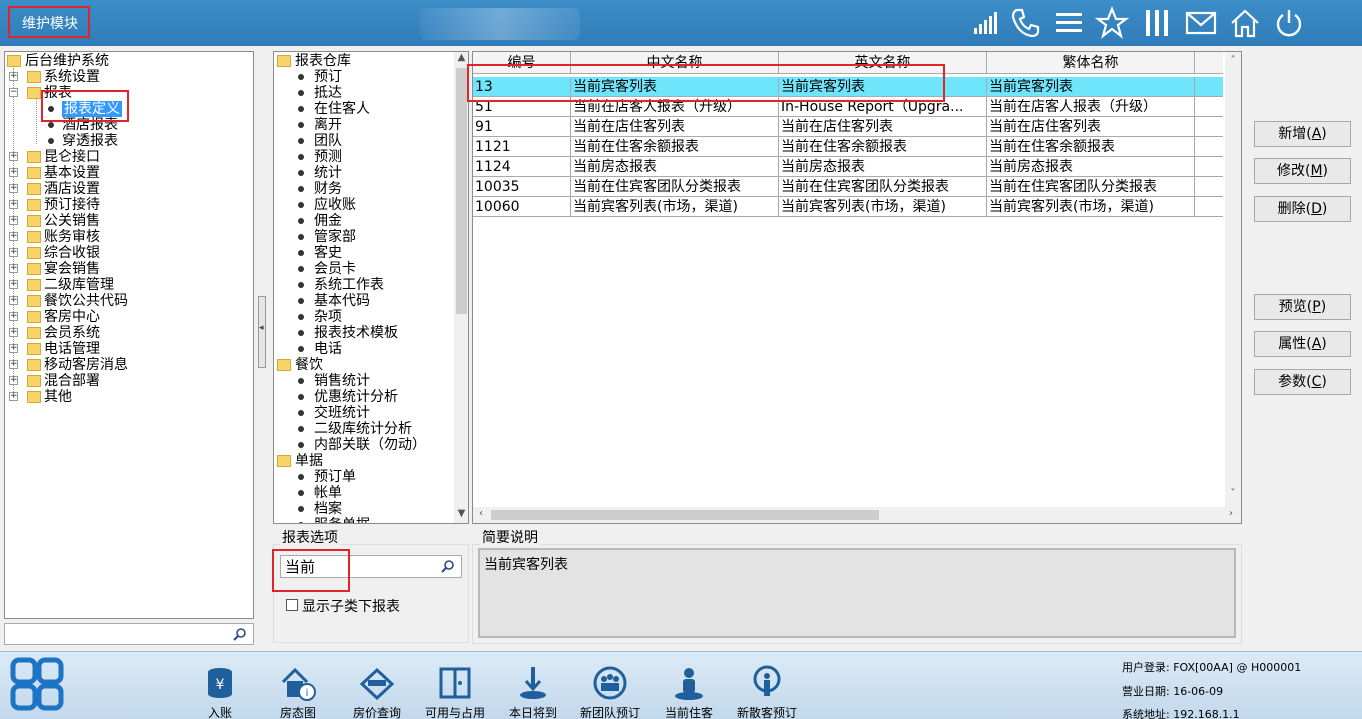 This screenshot has height=719, width=1362. I want to click on report-search-input, so click(371, 566).